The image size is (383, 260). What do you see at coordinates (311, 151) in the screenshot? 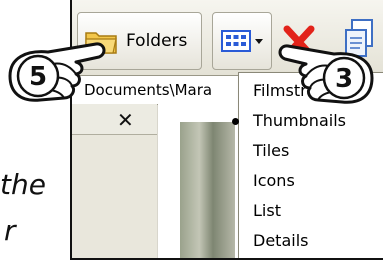
I see `menu-item-tiles: Tiles` at bounding box center [311, 151].